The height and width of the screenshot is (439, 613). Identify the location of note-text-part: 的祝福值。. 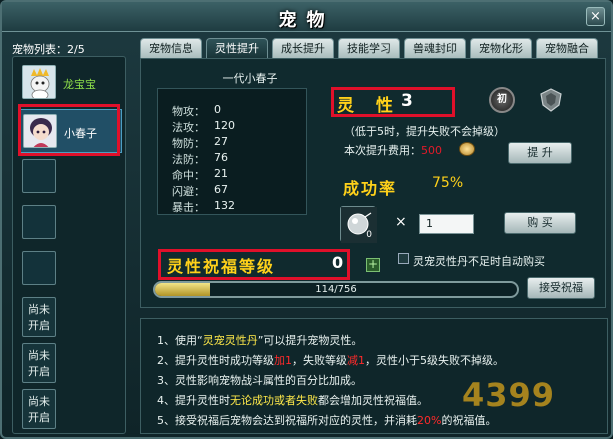
(469, 420).